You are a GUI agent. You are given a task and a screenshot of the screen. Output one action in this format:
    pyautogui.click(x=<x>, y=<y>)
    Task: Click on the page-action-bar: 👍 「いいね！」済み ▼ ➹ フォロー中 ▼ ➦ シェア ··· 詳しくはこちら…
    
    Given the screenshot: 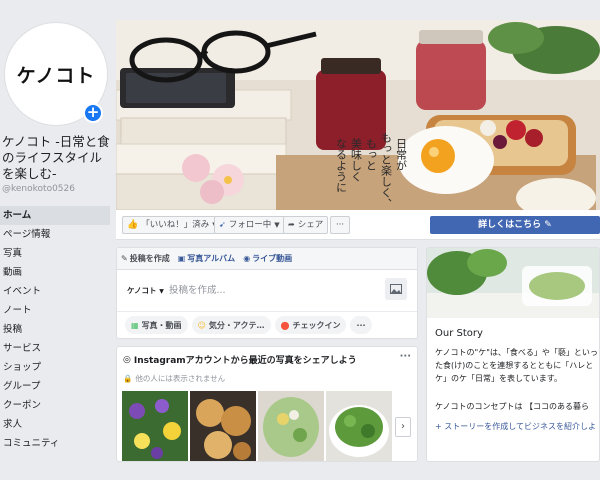 What is the action you would take?
    pyautogui.click(x=358, y=225)
    